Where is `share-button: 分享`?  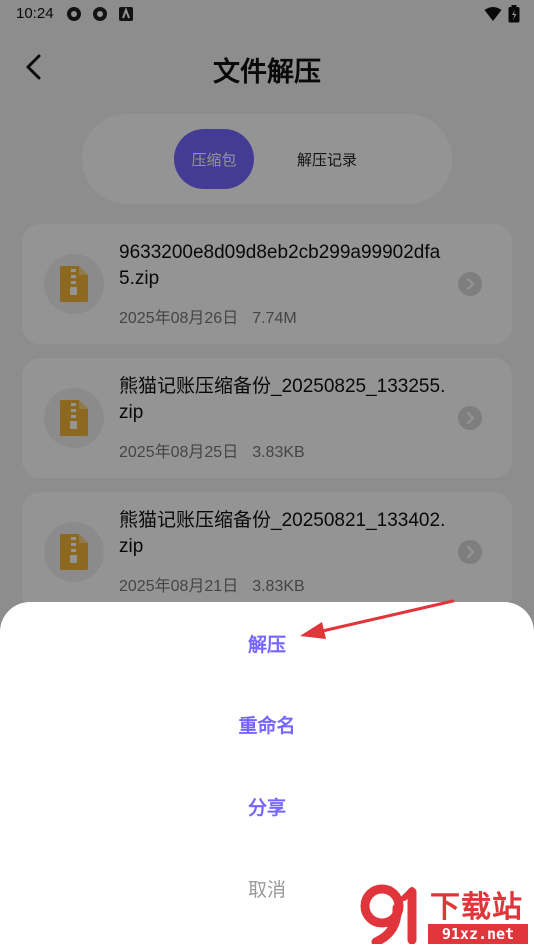
share-button: 分享 is located at coordinates (267, 806).